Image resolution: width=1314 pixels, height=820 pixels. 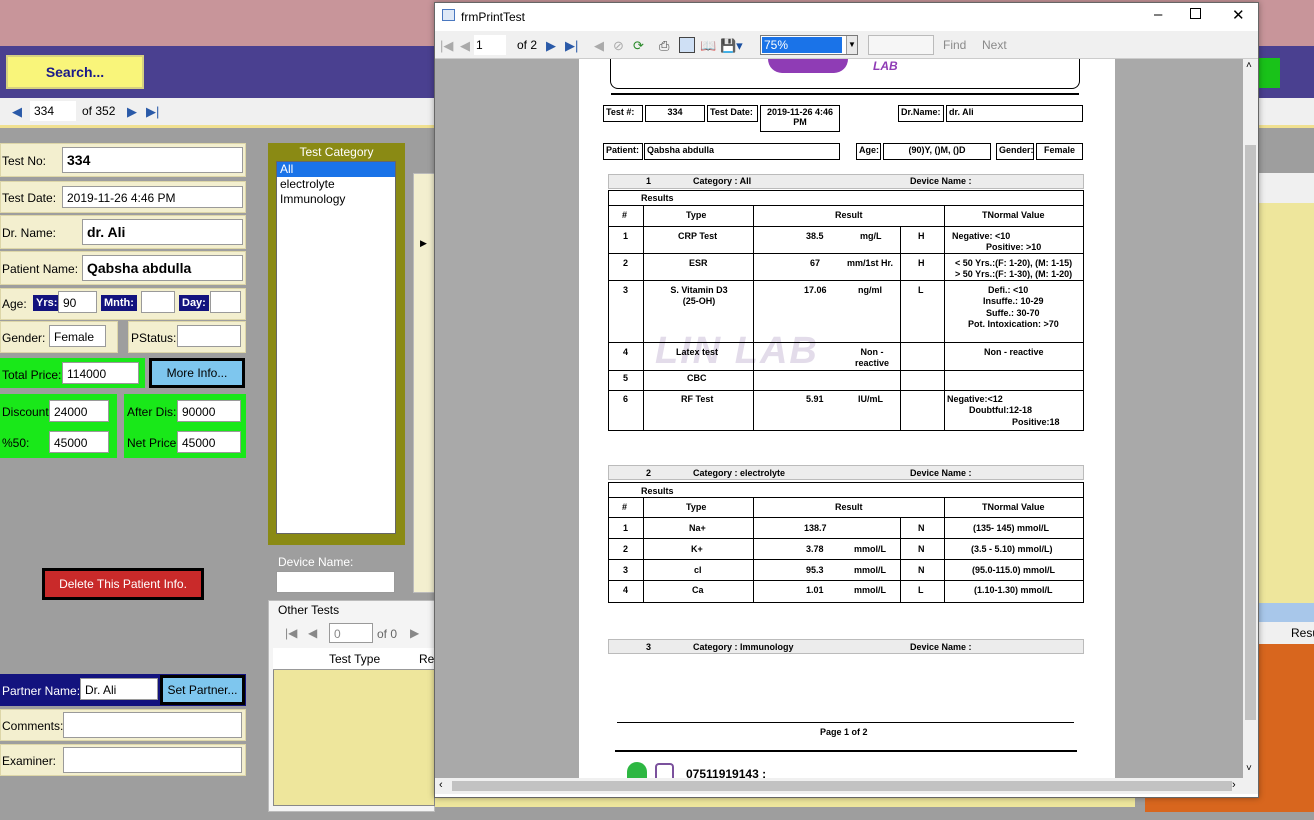 What do you see at coordinates (316, 562) in the screenshot?
I see `device-name-label: Device Name:` at bounding box center [316, 562].